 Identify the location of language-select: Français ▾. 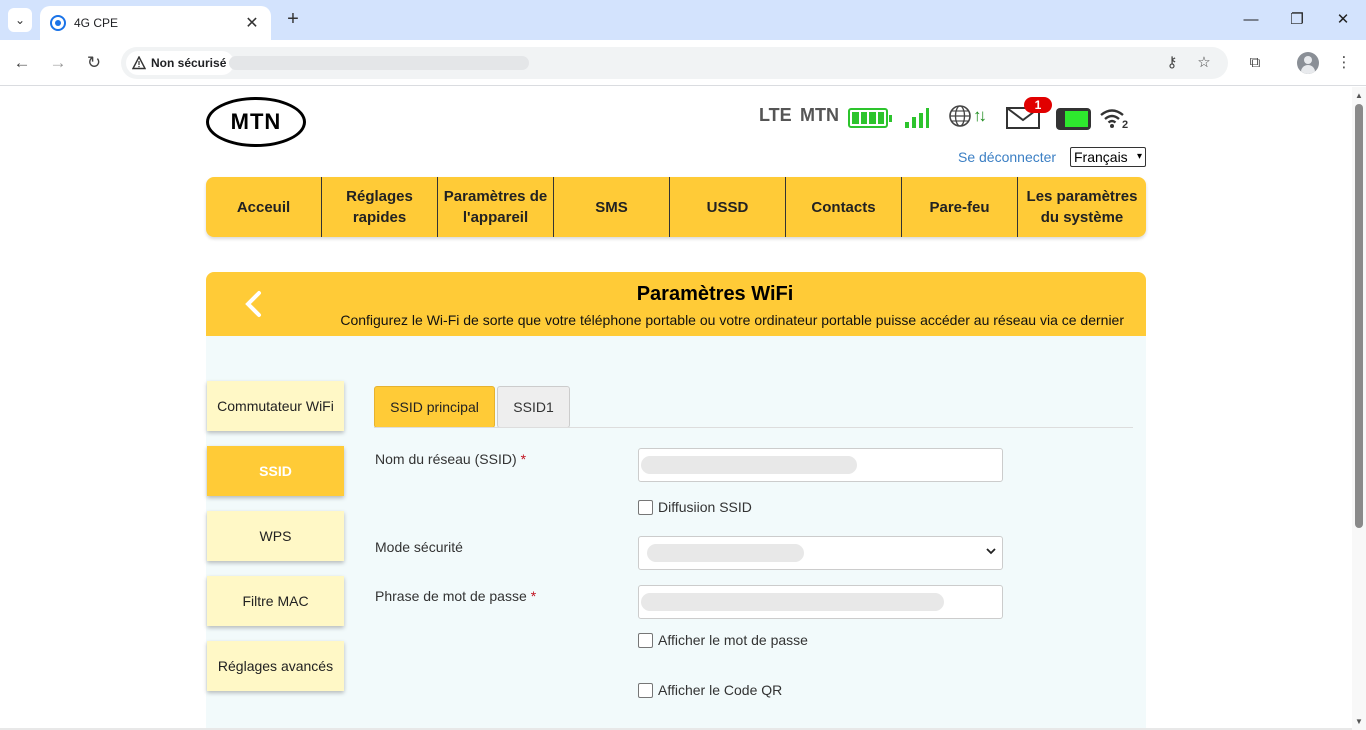
(1108, 157).